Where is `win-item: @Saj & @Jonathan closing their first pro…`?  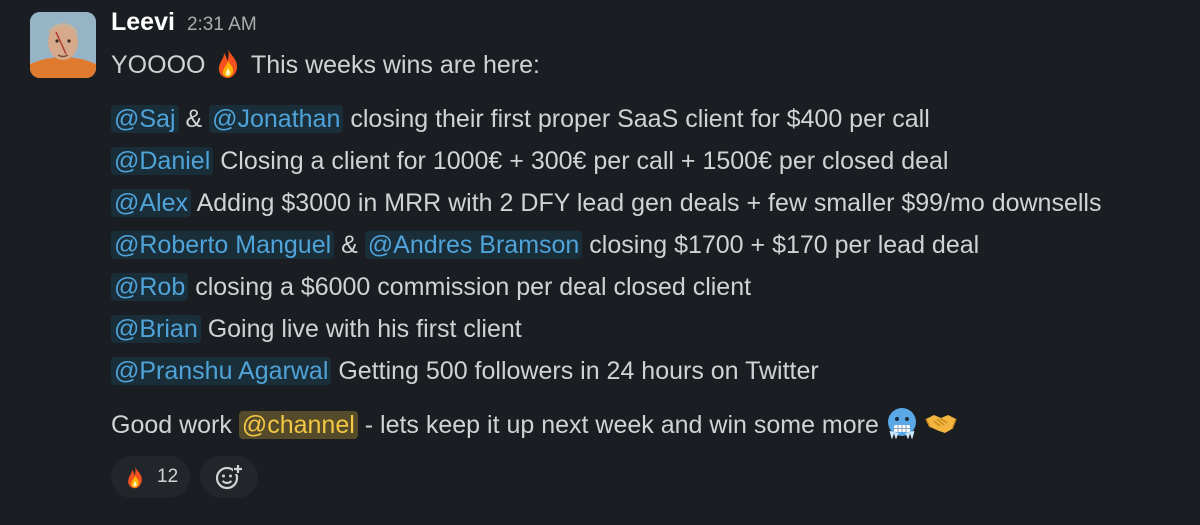
win-item: @Saj & @Jonathan closing their first pro… is located at coordinates (655, 119).